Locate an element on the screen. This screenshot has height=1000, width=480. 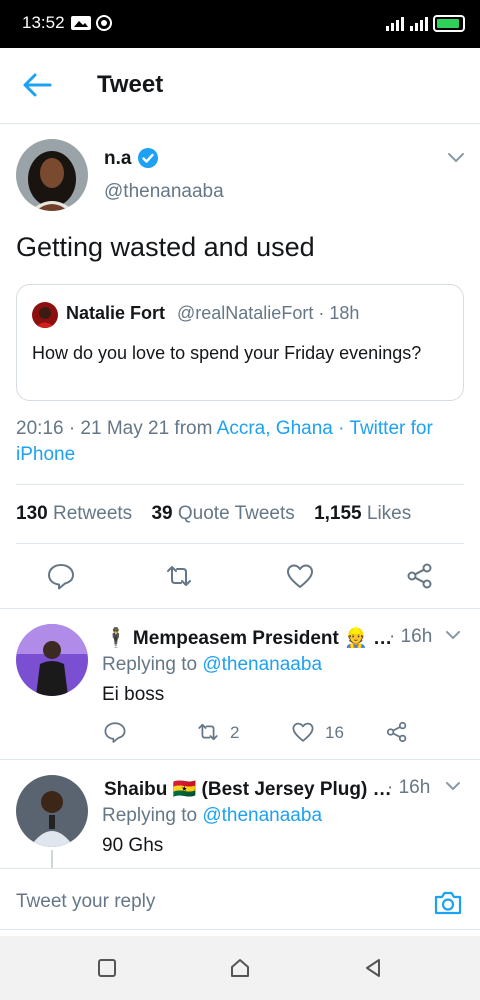
thread-line is located at coordinates (52, 859).